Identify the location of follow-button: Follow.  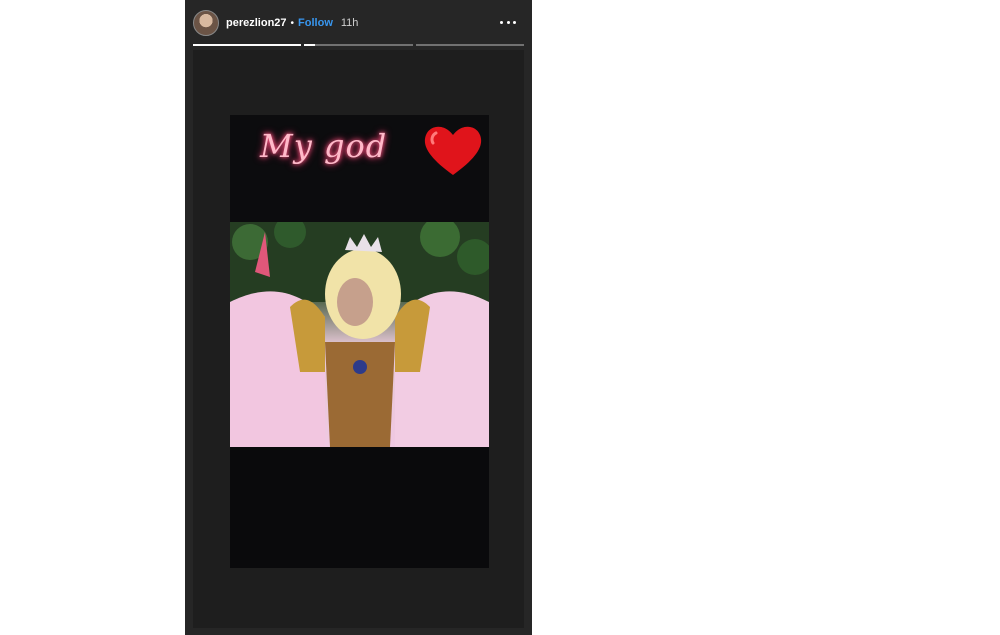
(315, 23).